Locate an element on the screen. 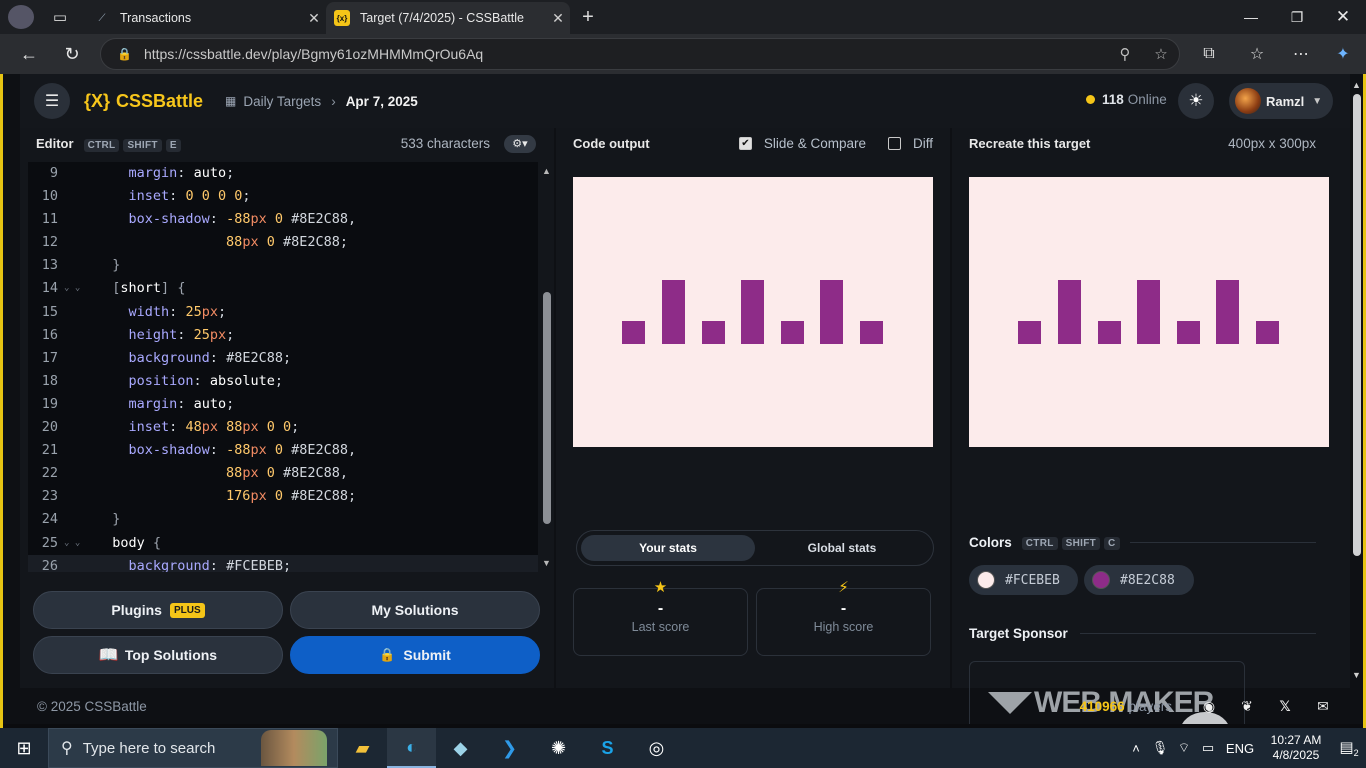  color-swatch-1: #FCEBEB is located at coordinates (1023, 580).